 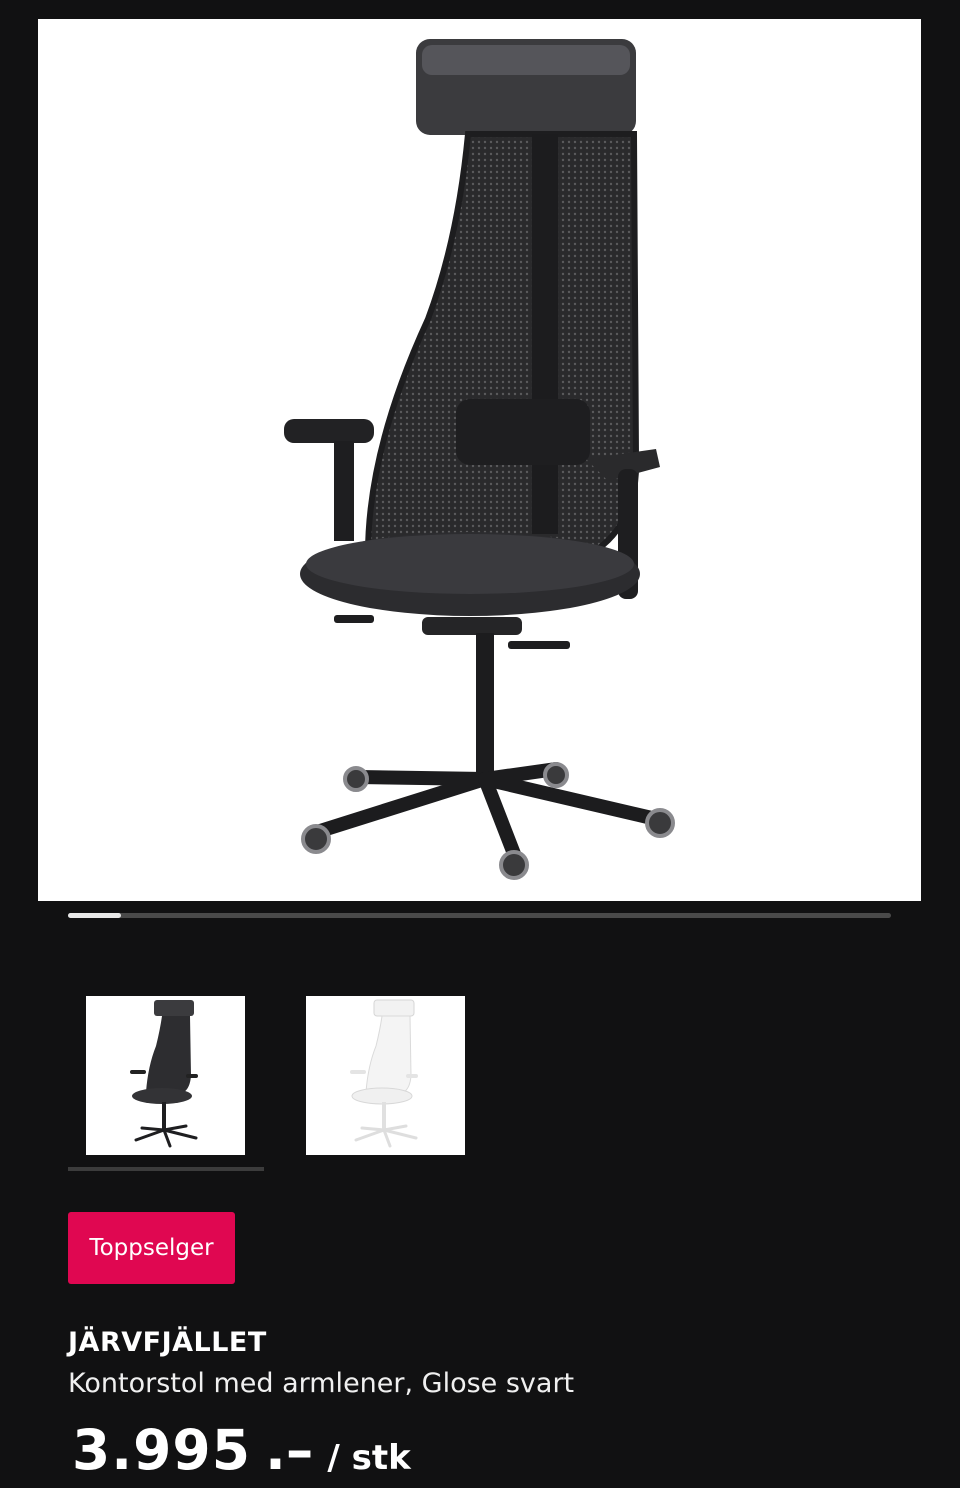 I want to click on top-seller-badge: Toppselger, so click(x=151, y=1248).